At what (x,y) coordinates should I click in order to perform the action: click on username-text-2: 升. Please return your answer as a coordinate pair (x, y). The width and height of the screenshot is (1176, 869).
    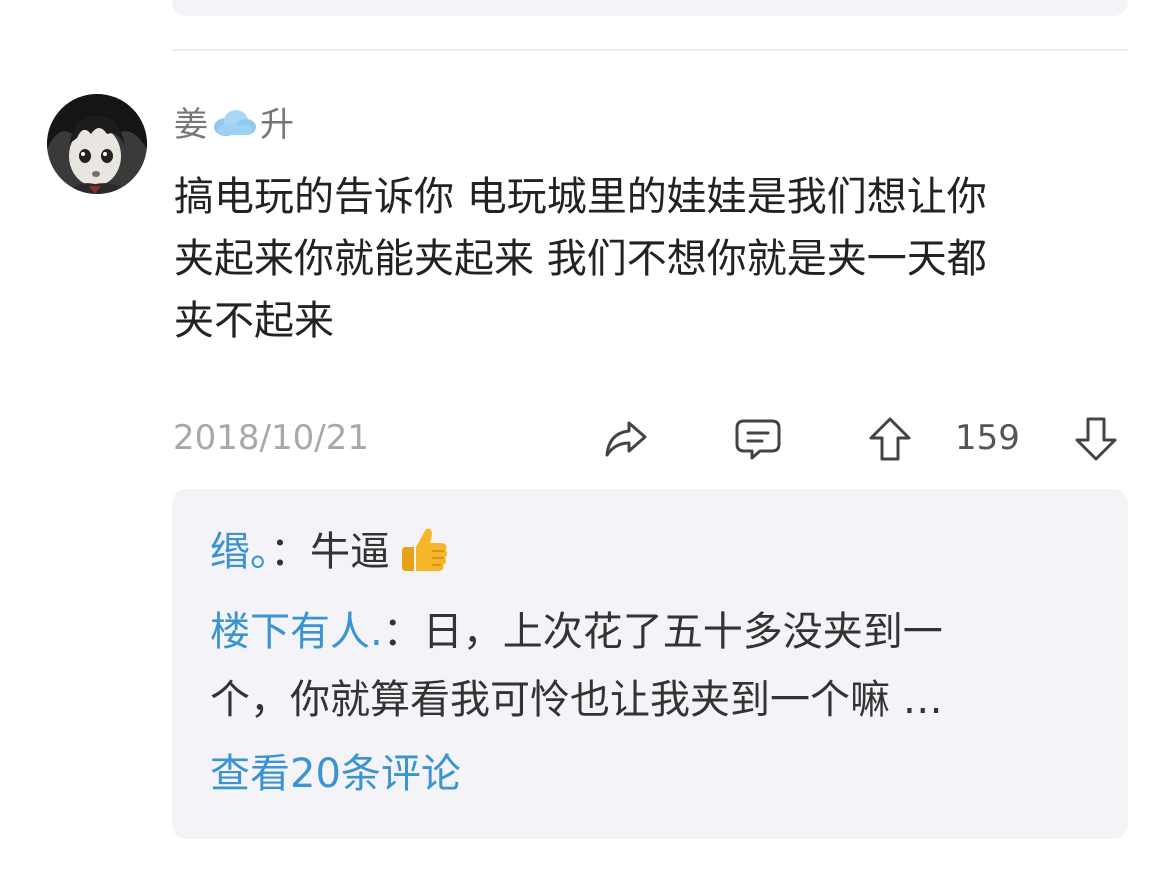
    Looking at the image, I should click on (277, 125).